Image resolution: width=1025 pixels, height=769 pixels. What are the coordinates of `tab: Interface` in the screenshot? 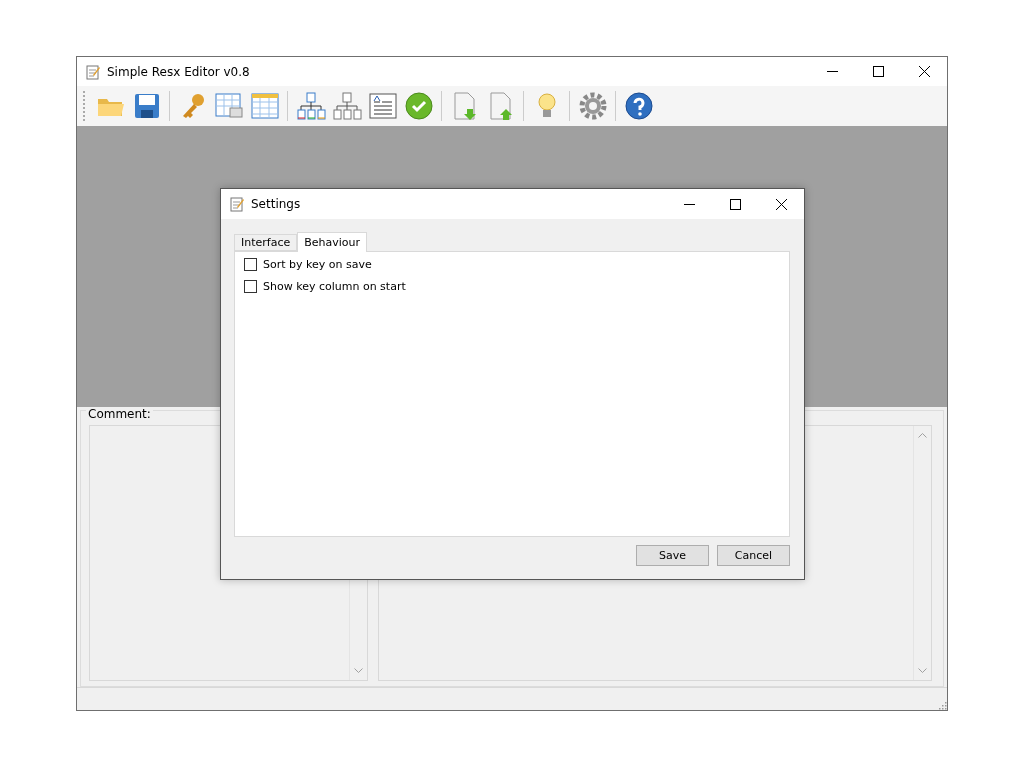 It's located at (266, 242).